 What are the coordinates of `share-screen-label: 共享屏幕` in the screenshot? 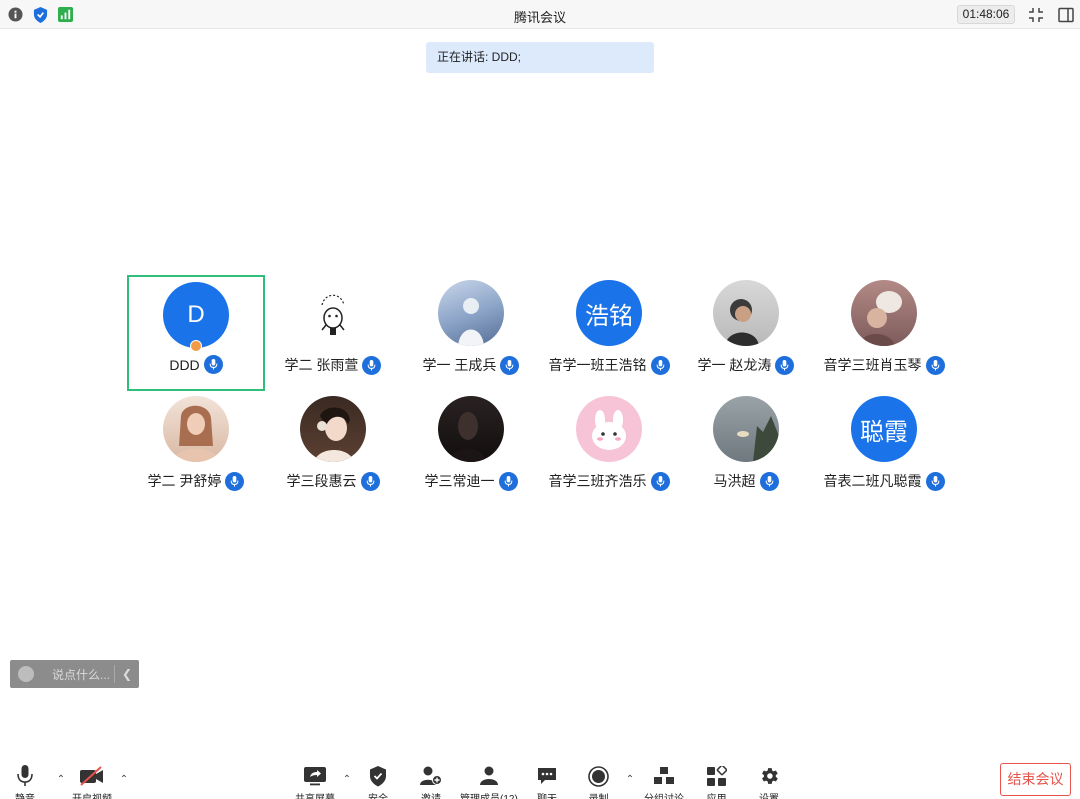 It's located at (315, 794).